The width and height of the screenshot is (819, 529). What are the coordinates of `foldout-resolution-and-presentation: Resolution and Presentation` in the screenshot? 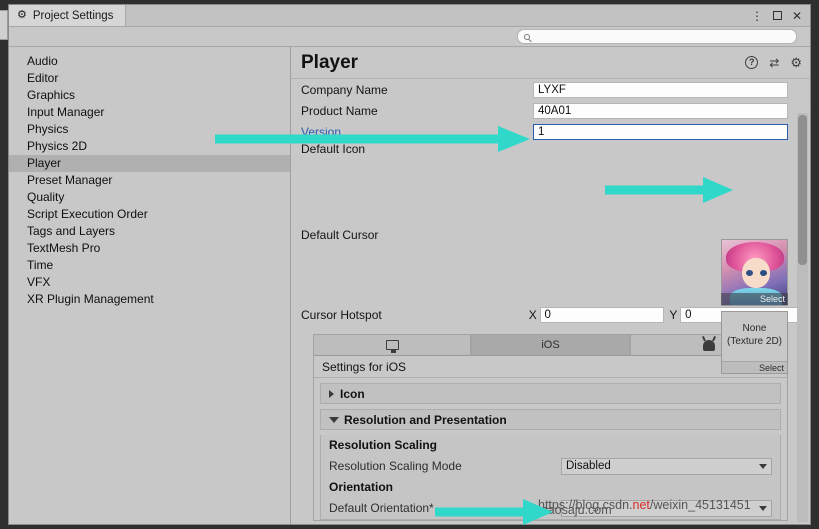 It's located at (550, 419).